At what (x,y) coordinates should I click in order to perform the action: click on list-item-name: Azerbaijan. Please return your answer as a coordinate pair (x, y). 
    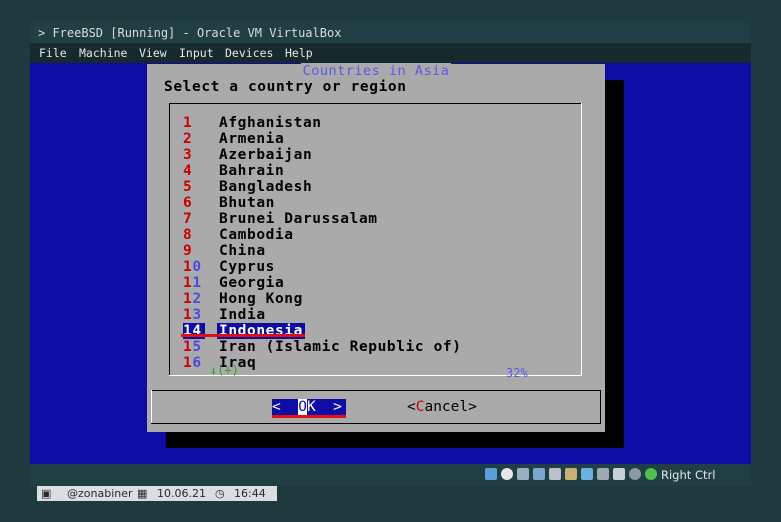
    Looking at the image, I should click on (266, 155).